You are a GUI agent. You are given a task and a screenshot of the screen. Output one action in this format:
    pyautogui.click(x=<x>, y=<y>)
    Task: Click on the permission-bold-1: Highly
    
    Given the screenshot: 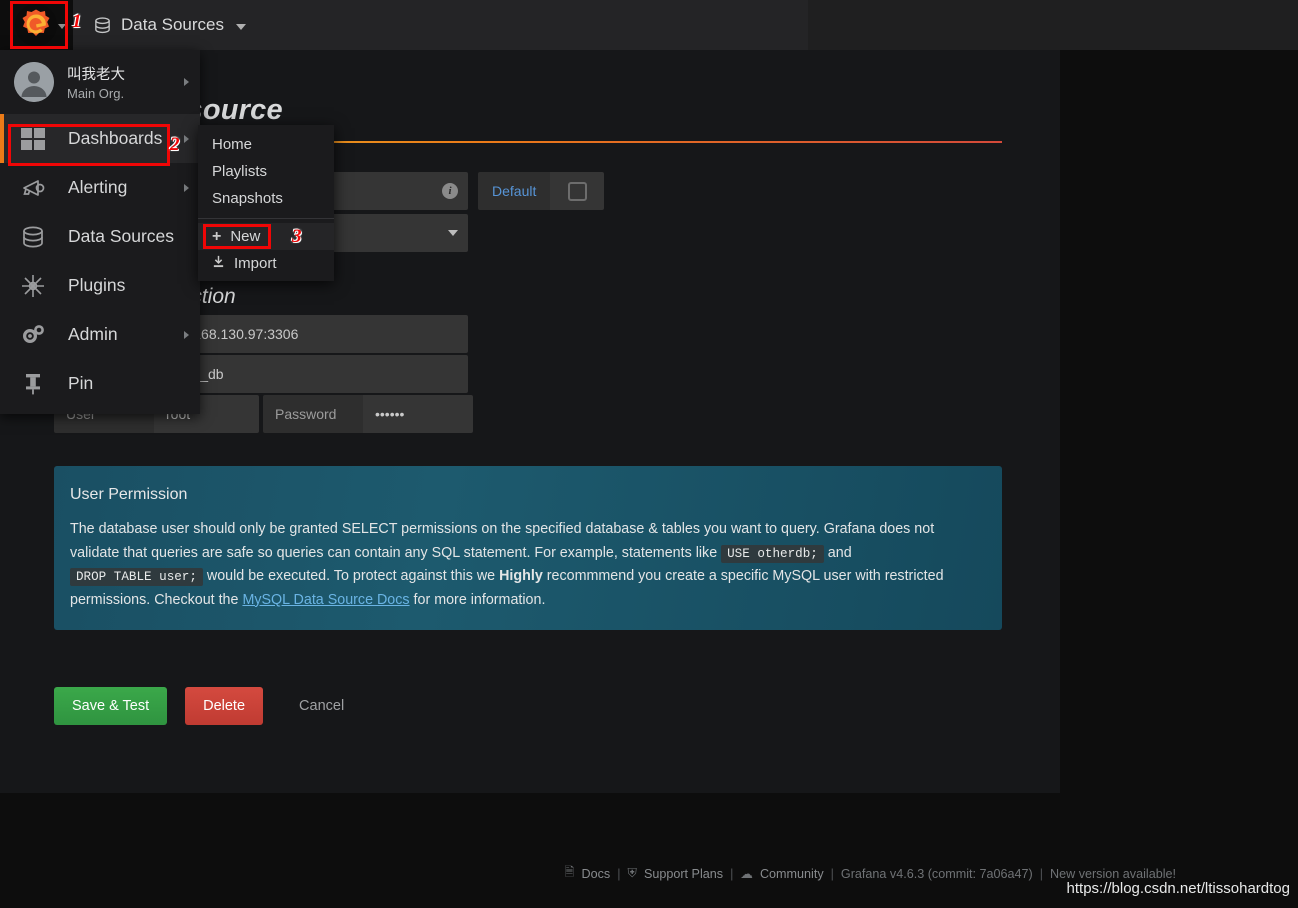 What is the action you would take?
    pyautogui.click(x=521, y=576)
    